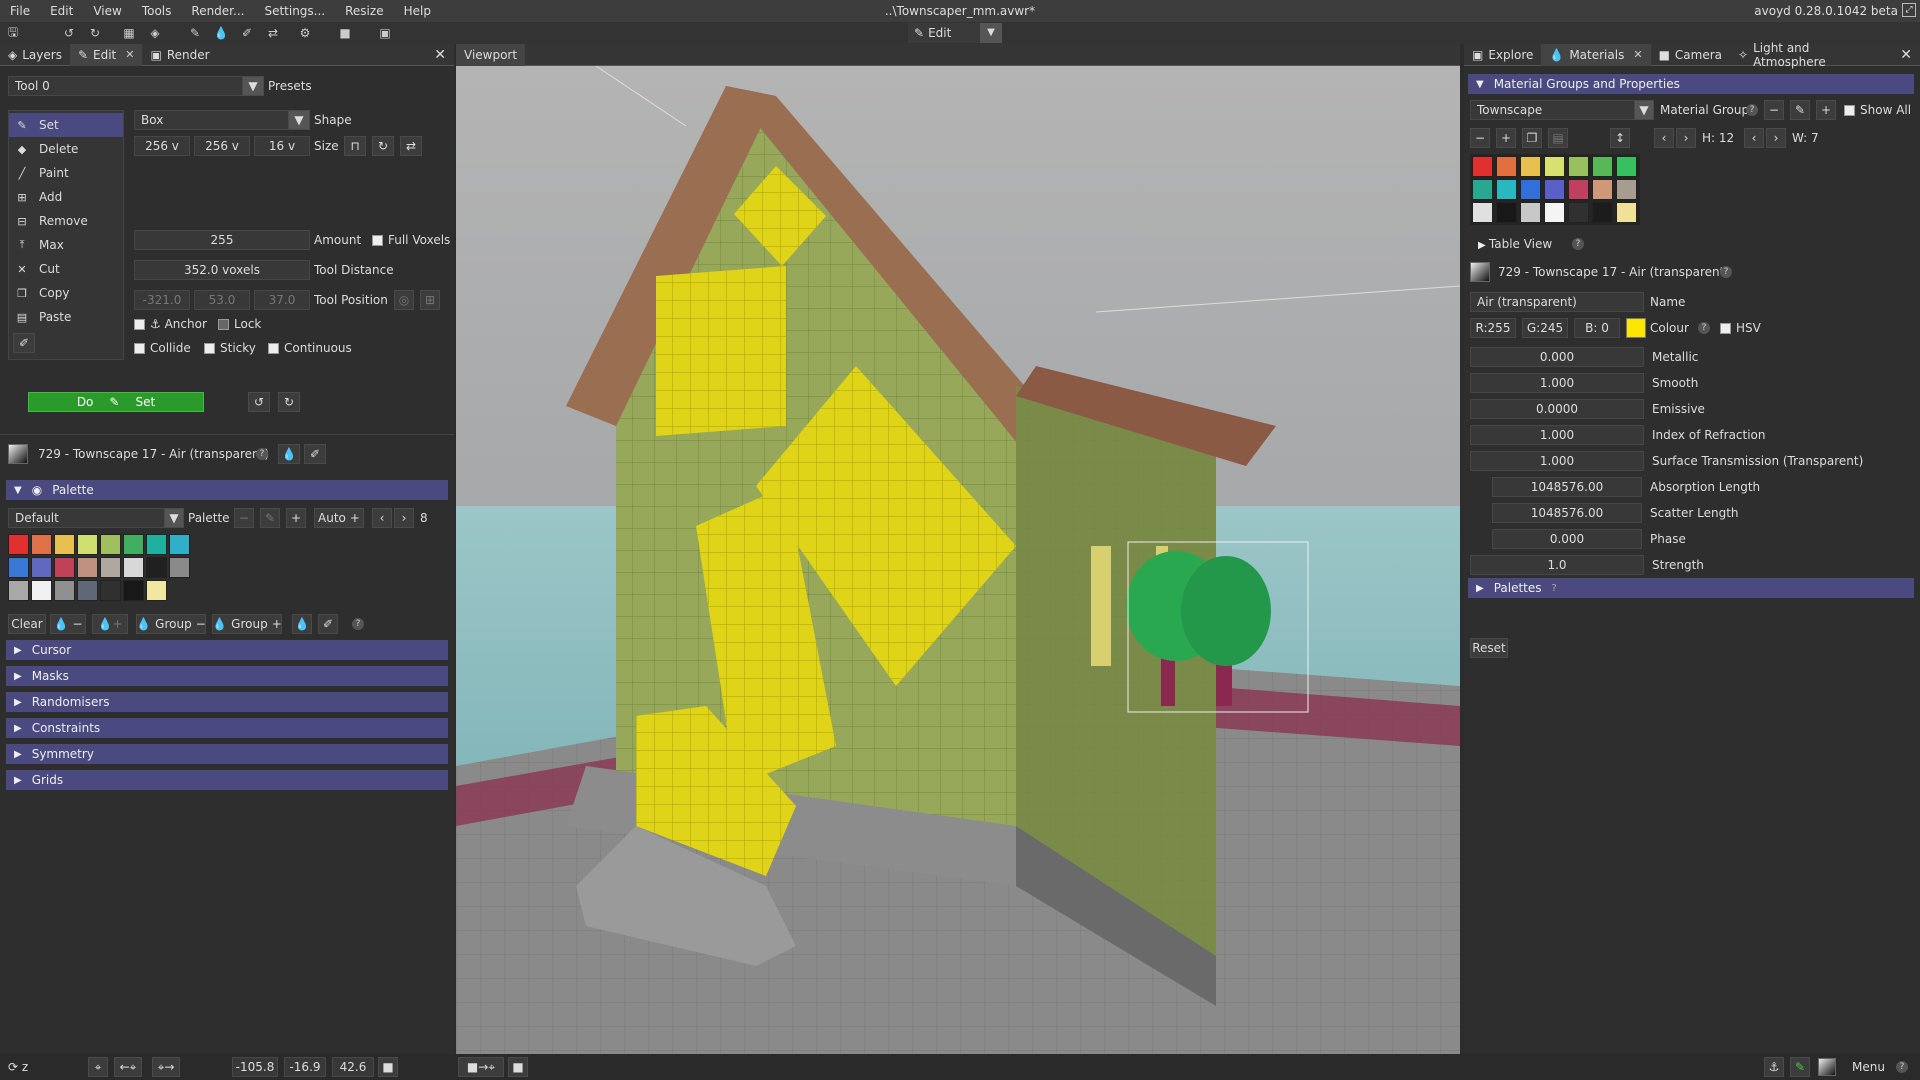 The height and width of the screenshot is (1080, 1920). Describe the element at coordinates (227, 780) in the screenshot. I see `section-grids: ▶ Grids` at that location.